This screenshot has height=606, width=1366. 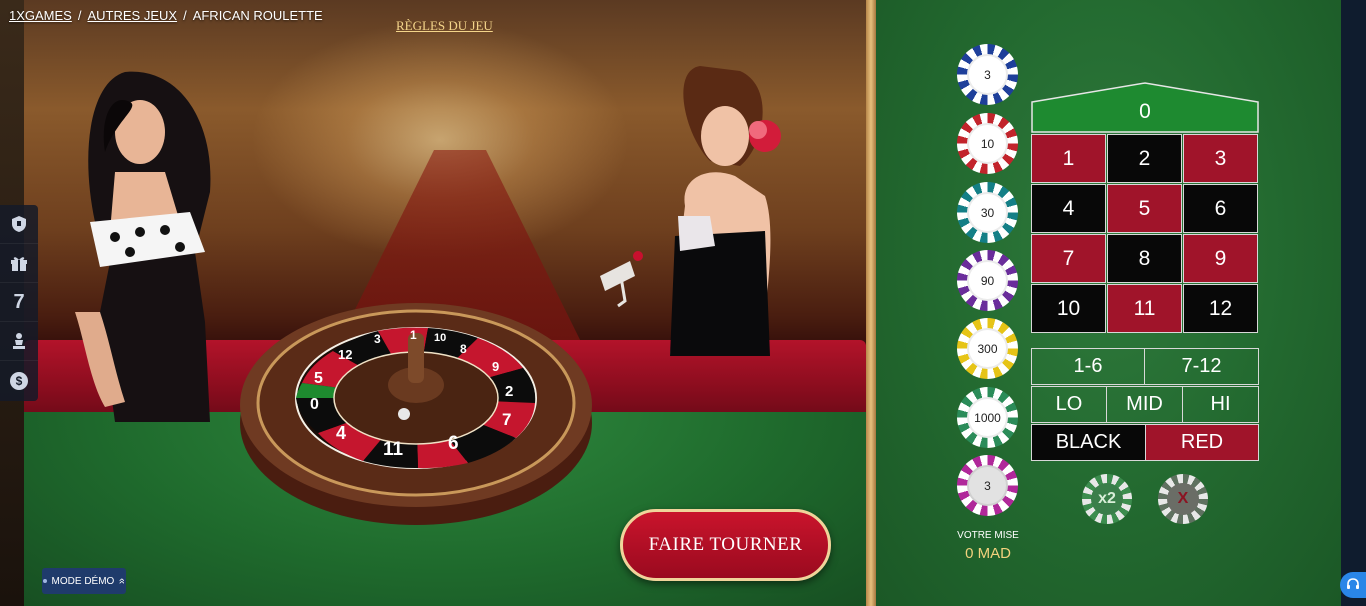 What do you see at coordinates (1088, 366) in the screenshot?
I see `bet-1-6: 1-6` at bounding box center [1088, 366].